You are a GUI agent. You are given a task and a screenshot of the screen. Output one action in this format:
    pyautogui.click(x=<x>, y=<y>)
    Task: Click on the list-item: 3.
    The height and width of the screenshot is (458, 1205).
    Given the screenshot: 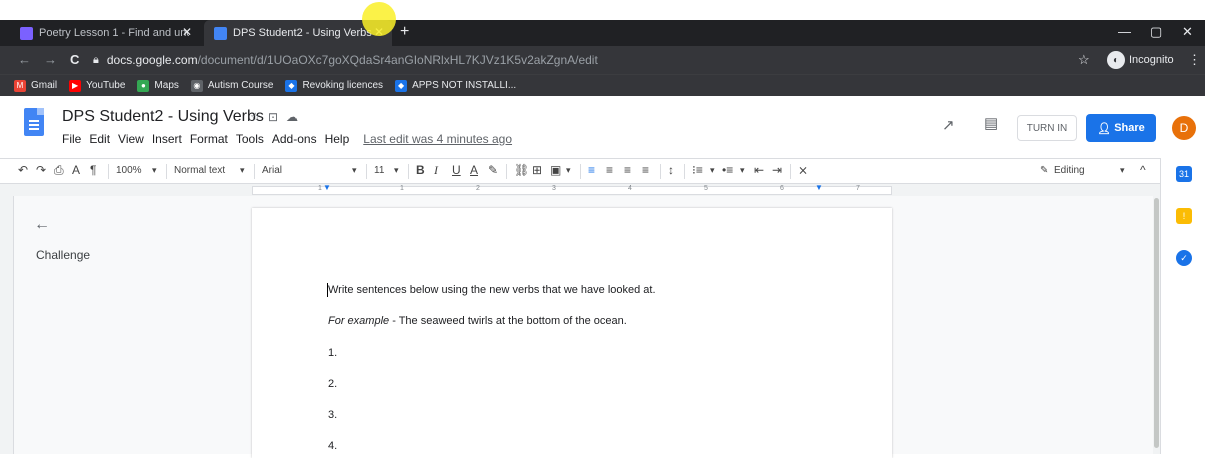 What is the action you would take?
    pyautogui.click(x=332, y=415)
    